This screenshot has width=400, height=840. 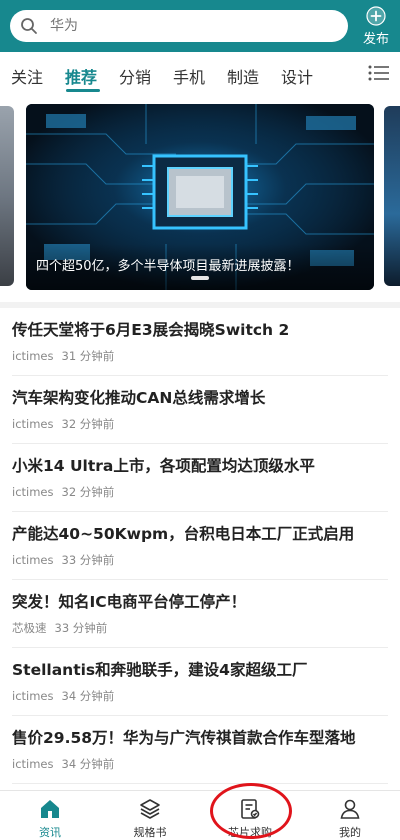 I want to click on carousel-indicator, so click(x=200, y=274).